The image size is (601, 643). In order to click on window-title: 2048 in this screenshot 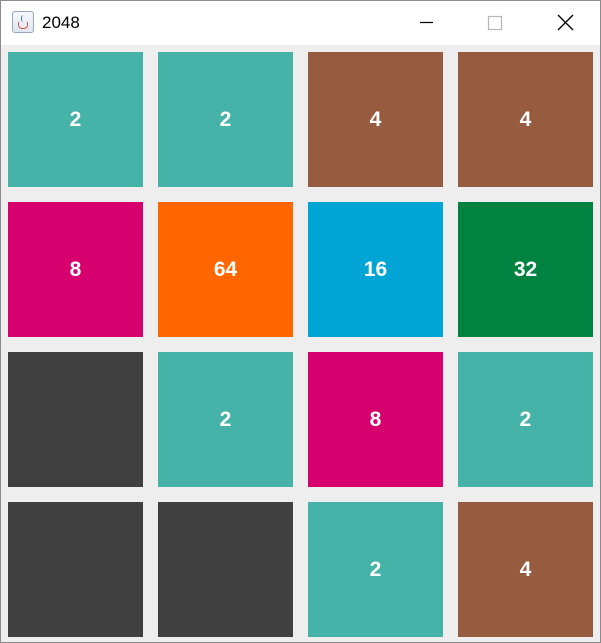, I will do `click(61, 22)`.